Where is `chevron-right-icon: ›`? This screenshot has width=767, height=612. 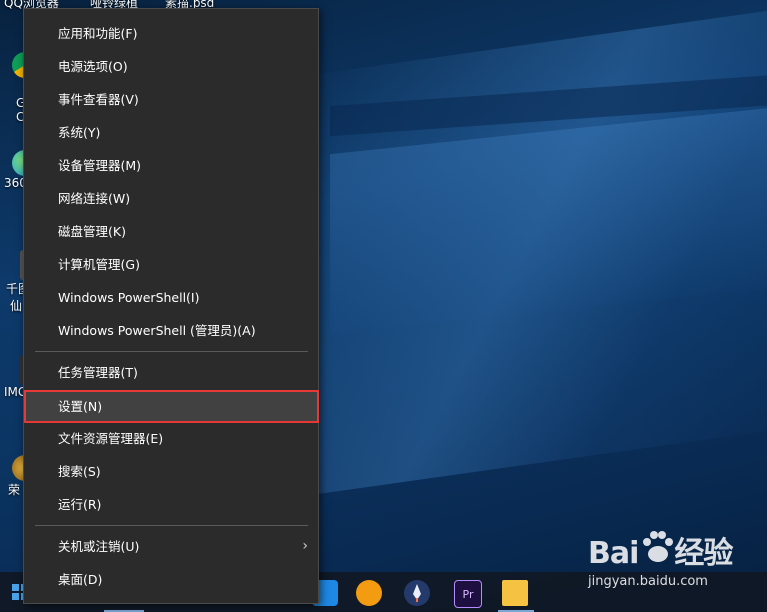 chevron-right-icon: › is located at coordinates (305, 546).